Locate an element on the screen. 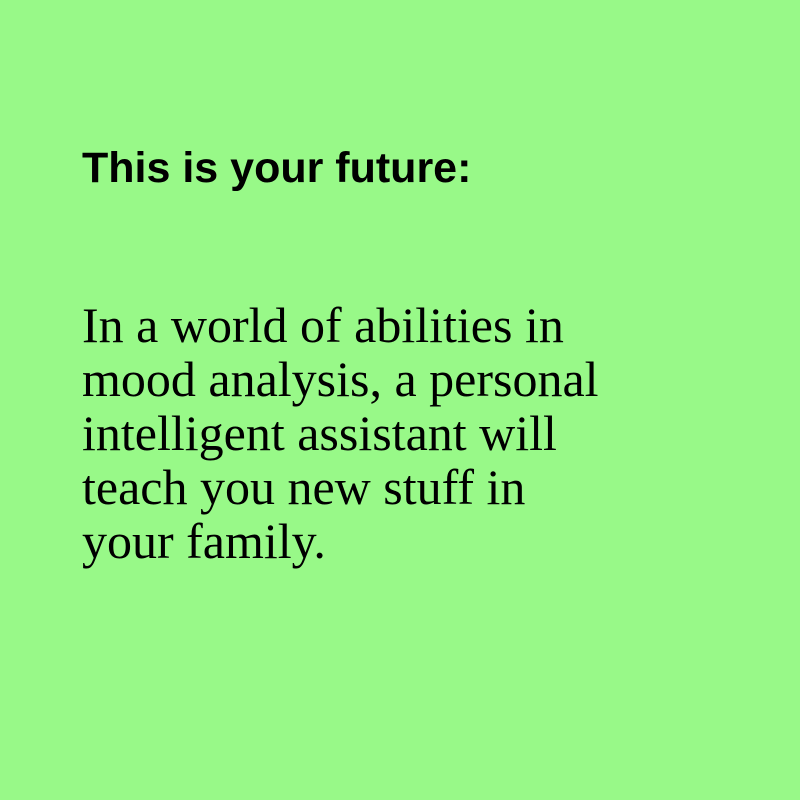  heading-text: This is your future: is located at coordinates (277, 168).